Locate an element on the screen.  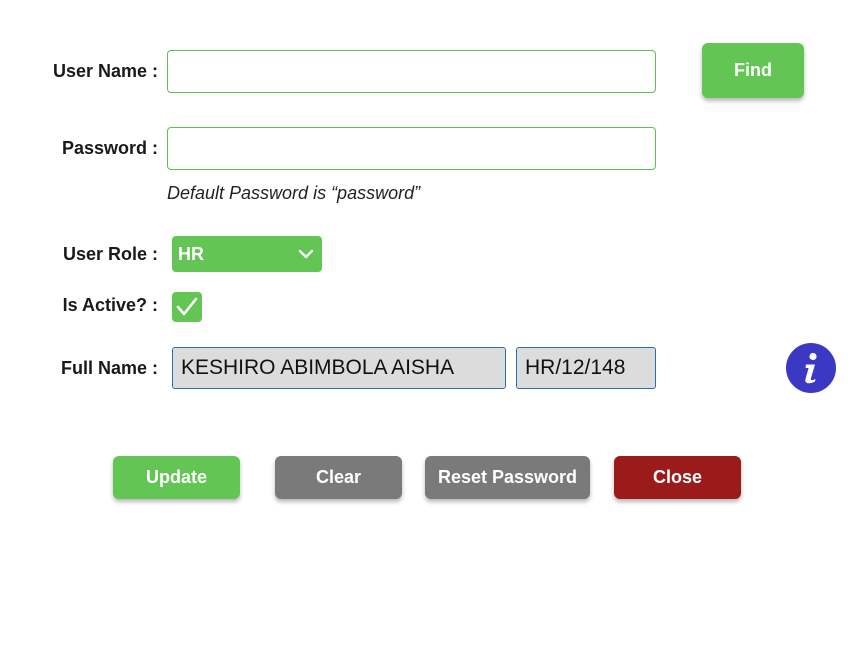
user-role-select: HR is located at coordinates (247, 254).